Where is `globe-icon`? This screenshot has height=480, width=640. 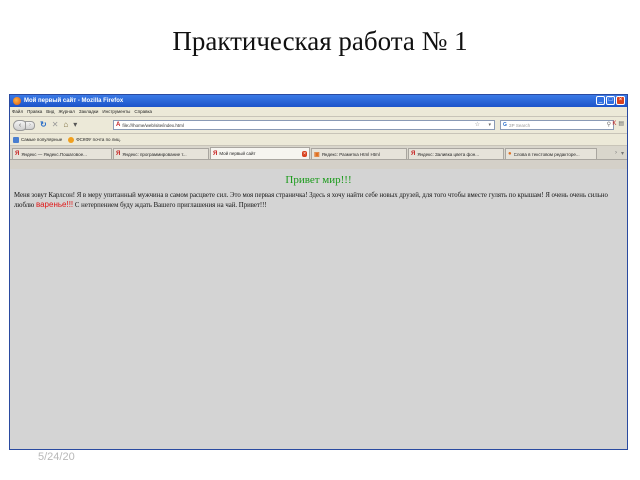 globe-icon is located at coordinates (71, 139).